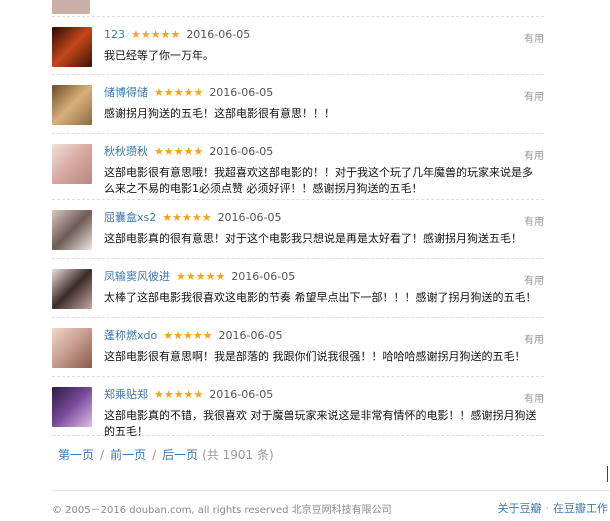  I want to click on comment-text: 太棒了这部电影我很喜欢这电影的节奏 希望早点出下一部！！！感谢了拐月狗送的五毛！, so click(320, 297).